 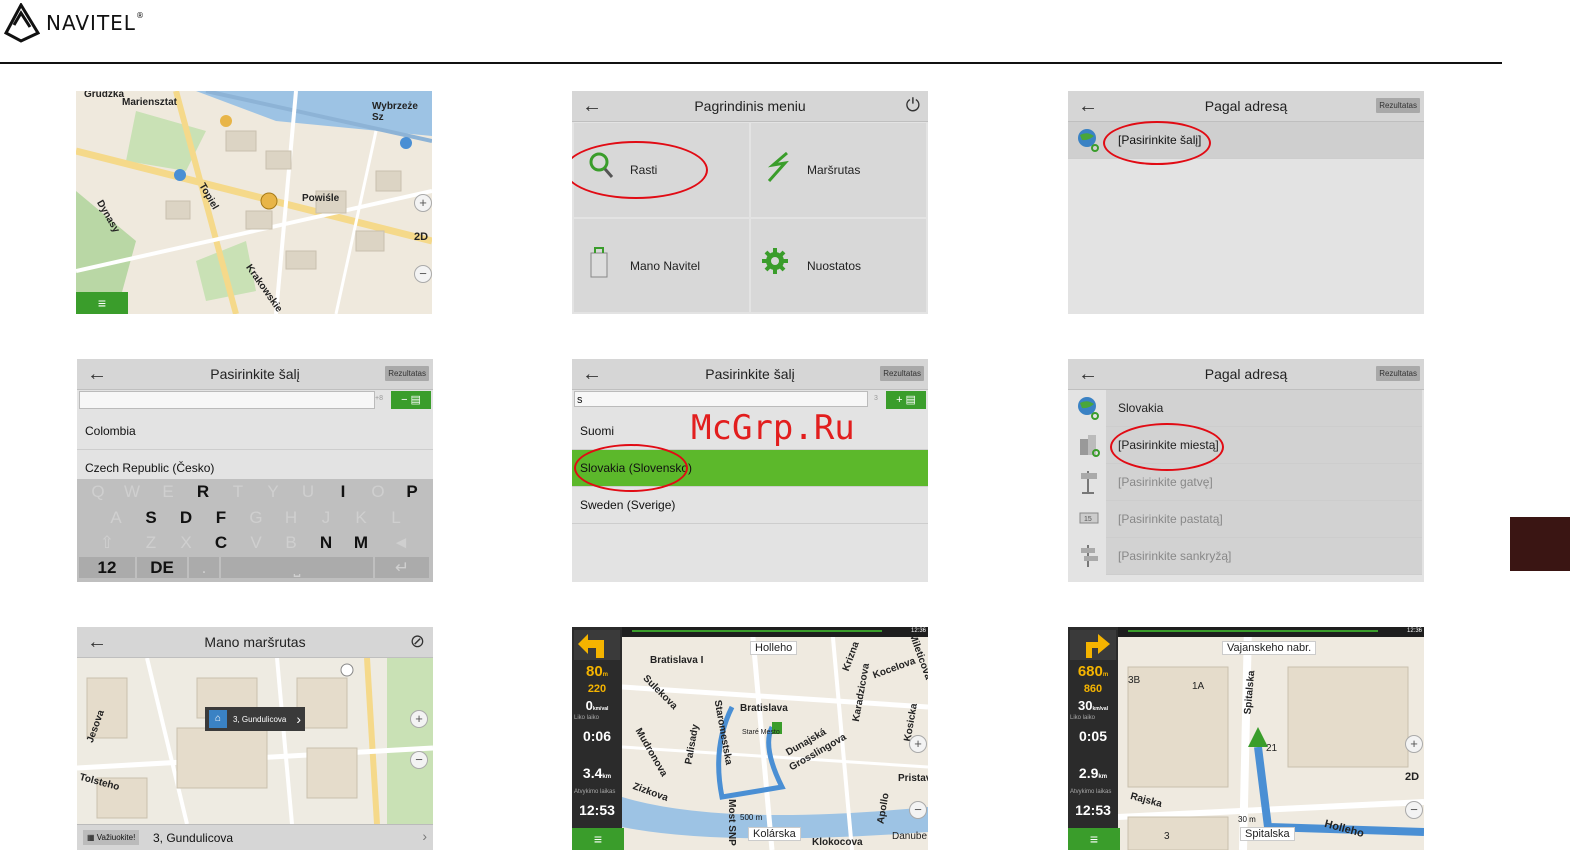 I want to click on checkered-flag-icon: ▦, so click(x=92, y=837).